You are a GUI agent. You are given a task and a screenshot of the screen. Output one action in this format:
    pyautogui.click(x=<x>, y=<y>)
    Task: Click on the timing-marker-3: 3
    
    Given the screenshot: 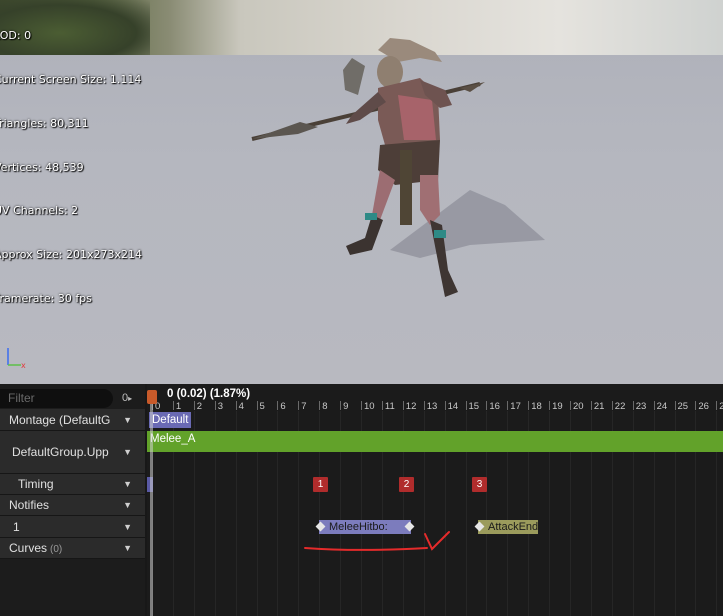 What is the action you would take?
    pyautogui.click(x=479, y=484)
    